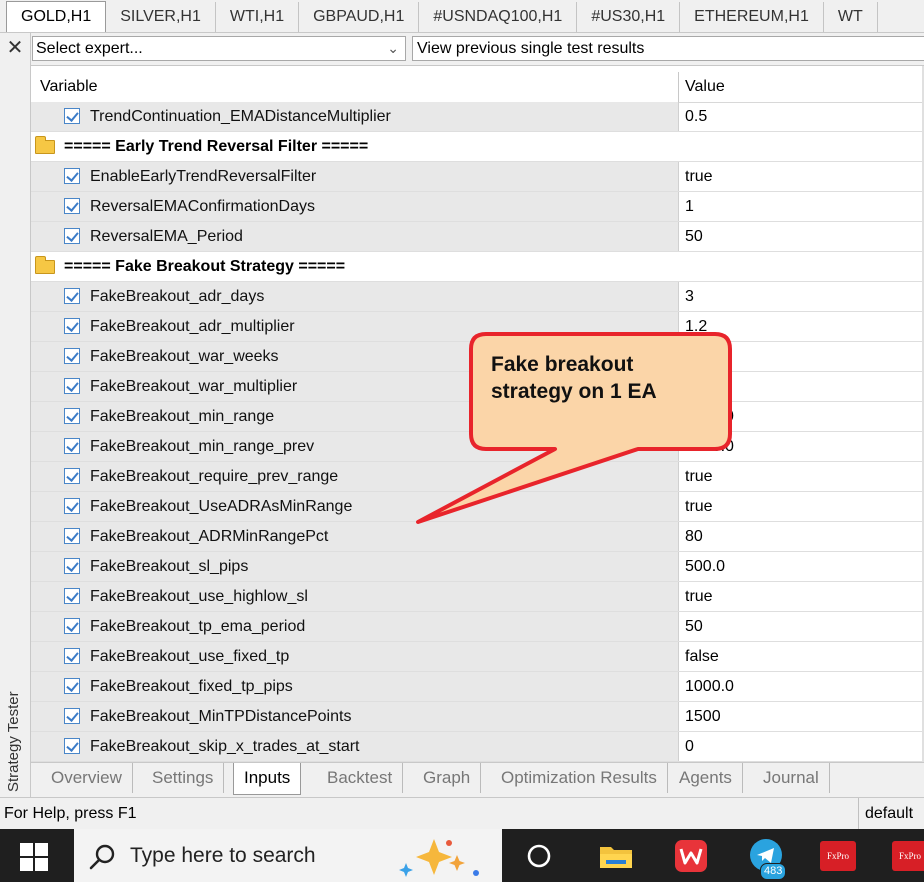 This screenshot has width=924, height=882. I want to click on wps-office-icon, so click(691, 856).